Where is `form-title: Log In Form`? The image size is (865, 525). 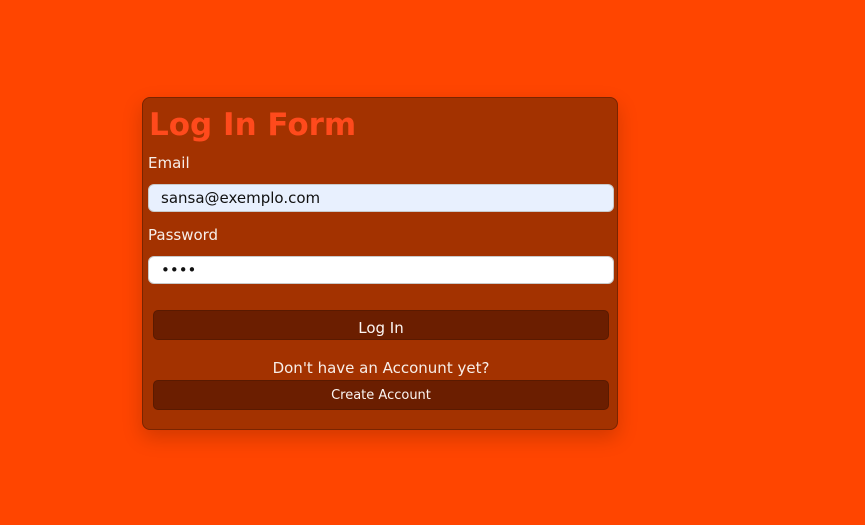 form-title: Log In Form is located at coordinates (253, 125).